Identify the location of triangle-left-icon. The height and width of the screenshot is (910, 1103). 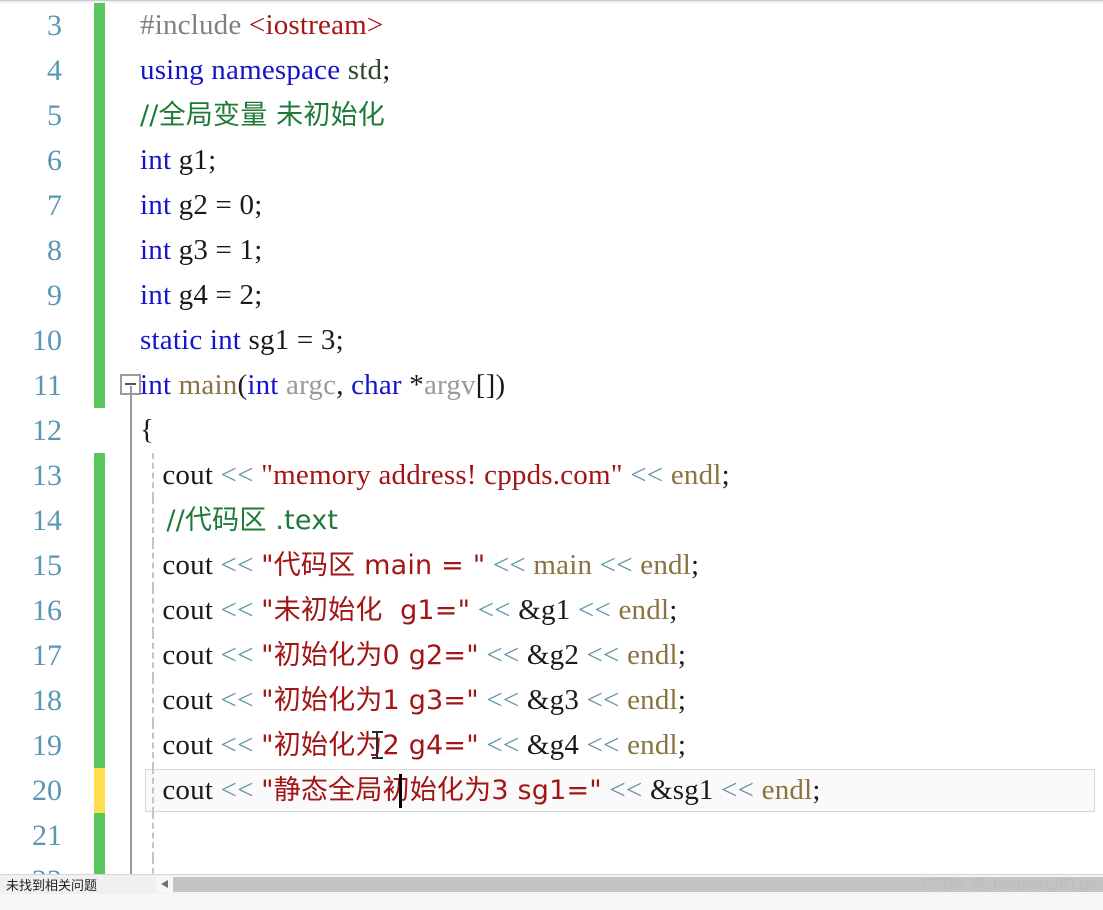
(164, 884).